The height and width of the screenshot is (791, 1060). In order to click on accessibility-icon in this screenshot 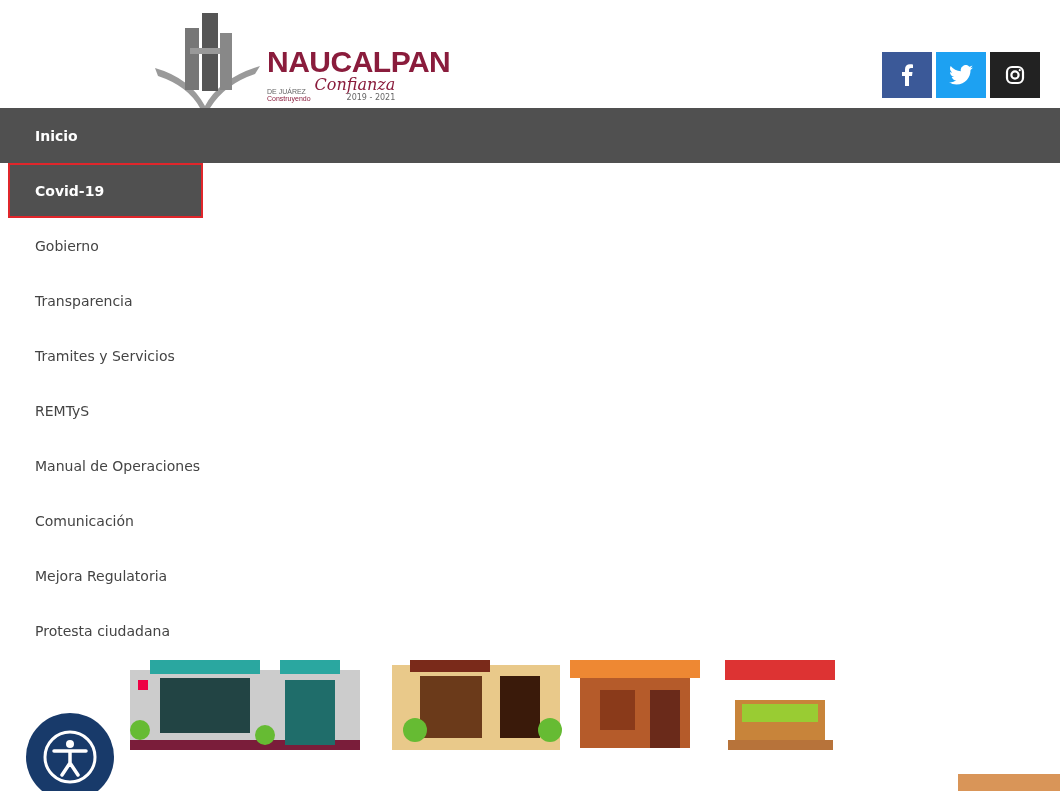, I will do `click(70, 757)`.